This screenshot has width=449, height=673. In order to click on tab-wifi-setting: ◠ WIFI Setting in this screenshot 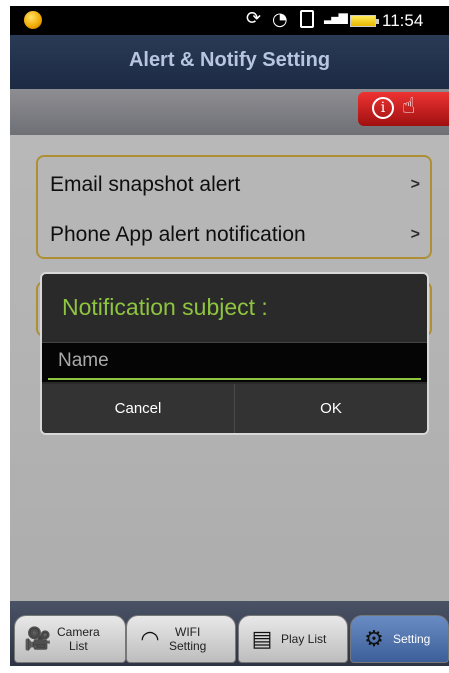, I will do `click(181, 639)`.